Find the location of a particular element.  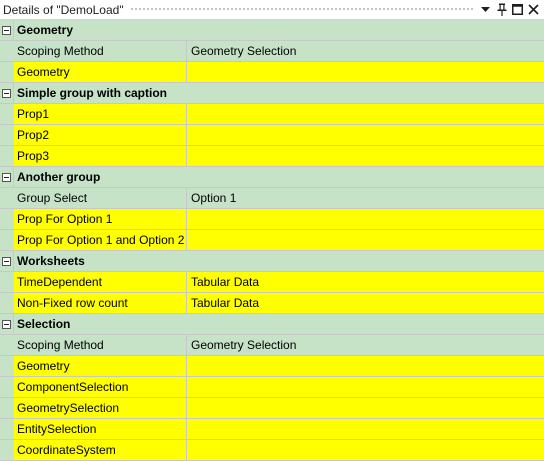

property-name: Group Select is located at coordinates (100, 198).